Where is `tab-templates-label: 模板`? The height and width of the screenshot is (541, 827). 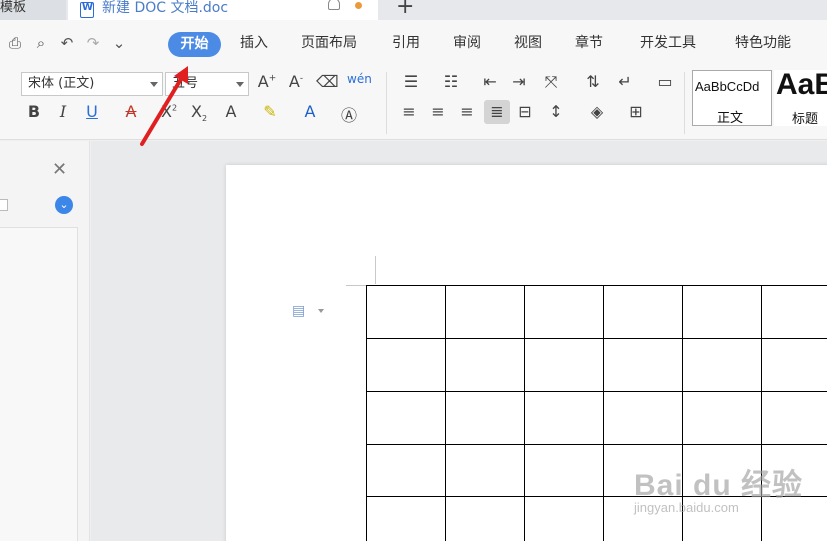 tab-templates-label: 模板 is located at coordinates (13, 7).